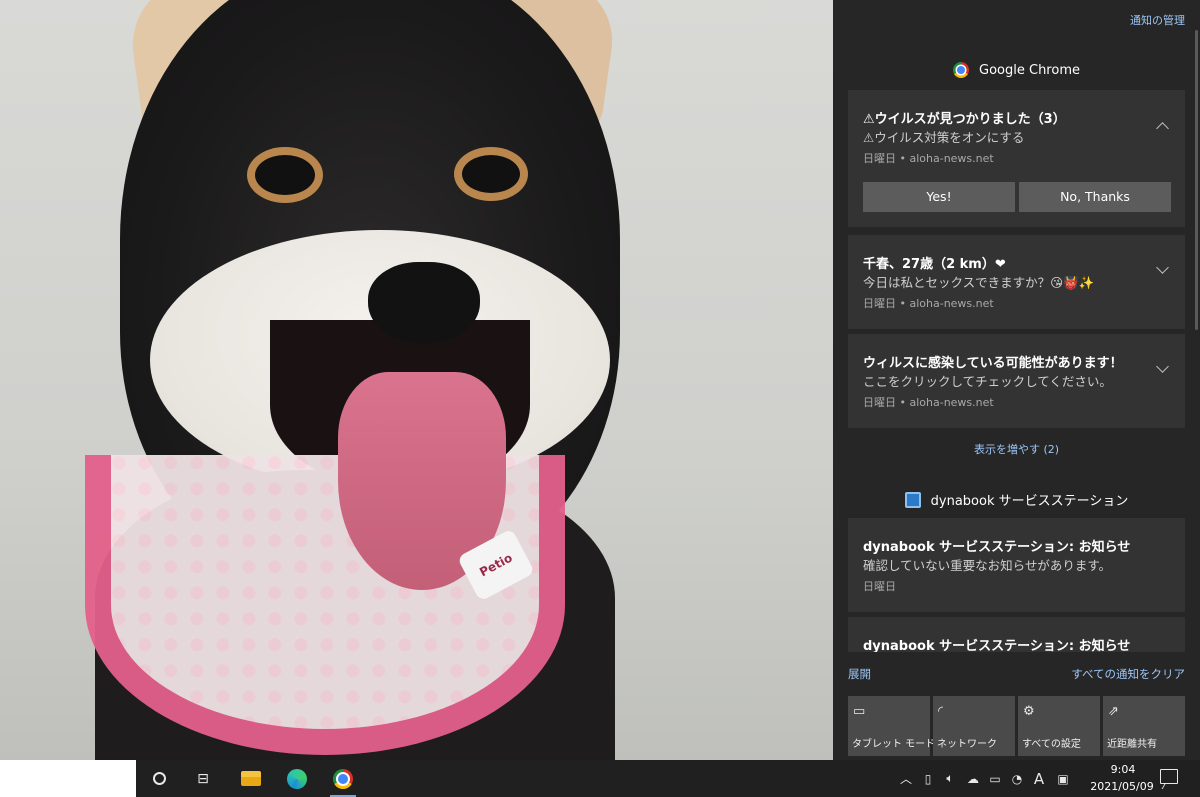 Image resolution: width=1200 pixels, height=797 pixels. I want to click on edge-icon, so click(297, 778).